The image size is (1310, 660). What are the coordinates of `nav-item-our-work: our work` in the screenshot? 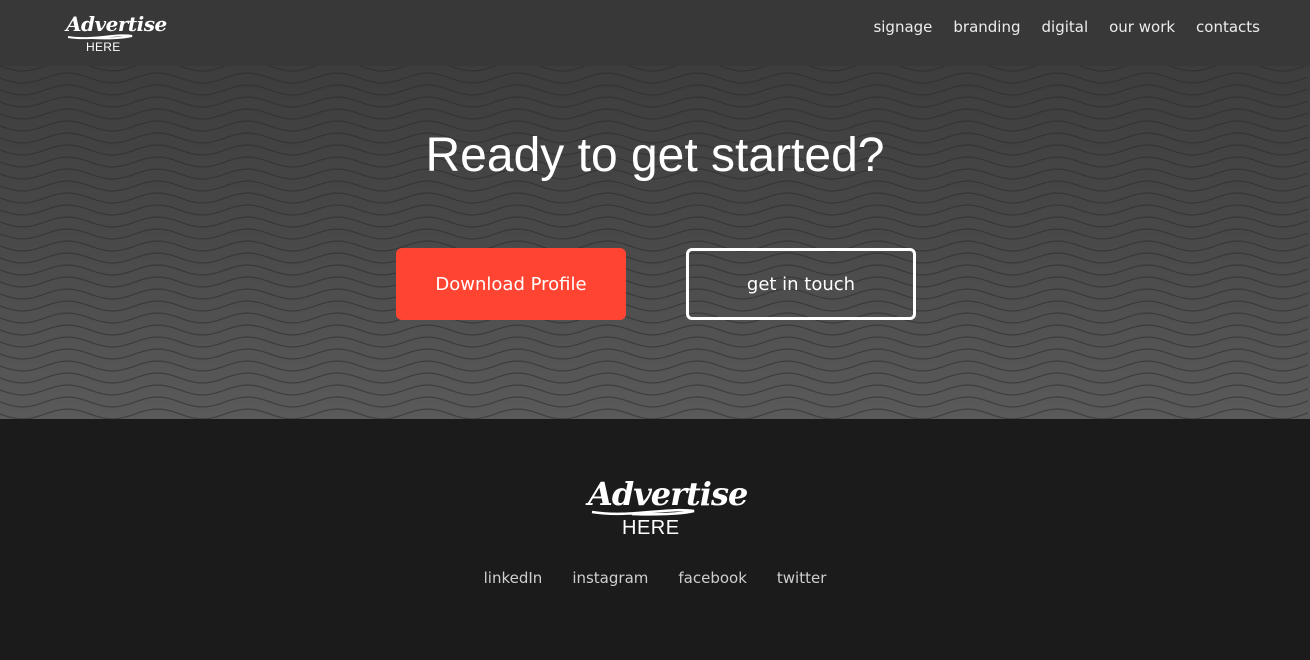 It's located at (1142, 27).